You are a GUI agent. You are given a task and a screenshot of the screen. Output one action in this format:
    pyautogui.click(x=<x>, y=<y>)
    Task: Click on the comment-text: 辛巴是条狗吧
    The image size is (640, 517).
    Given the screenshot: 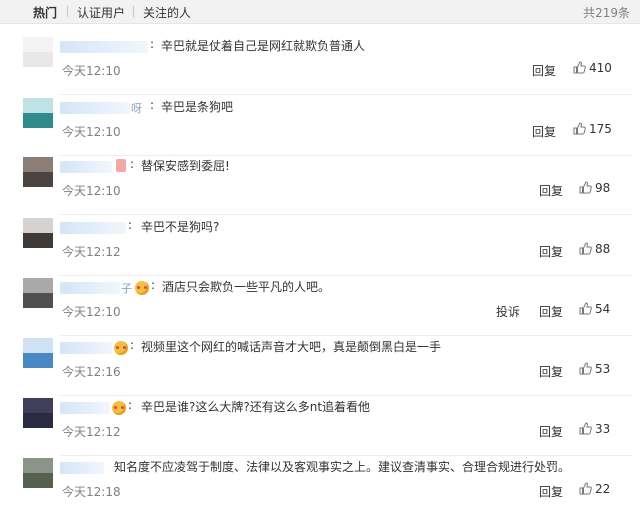 What is the action you would take?
    pyautogui.click(x=197, y=107)
    